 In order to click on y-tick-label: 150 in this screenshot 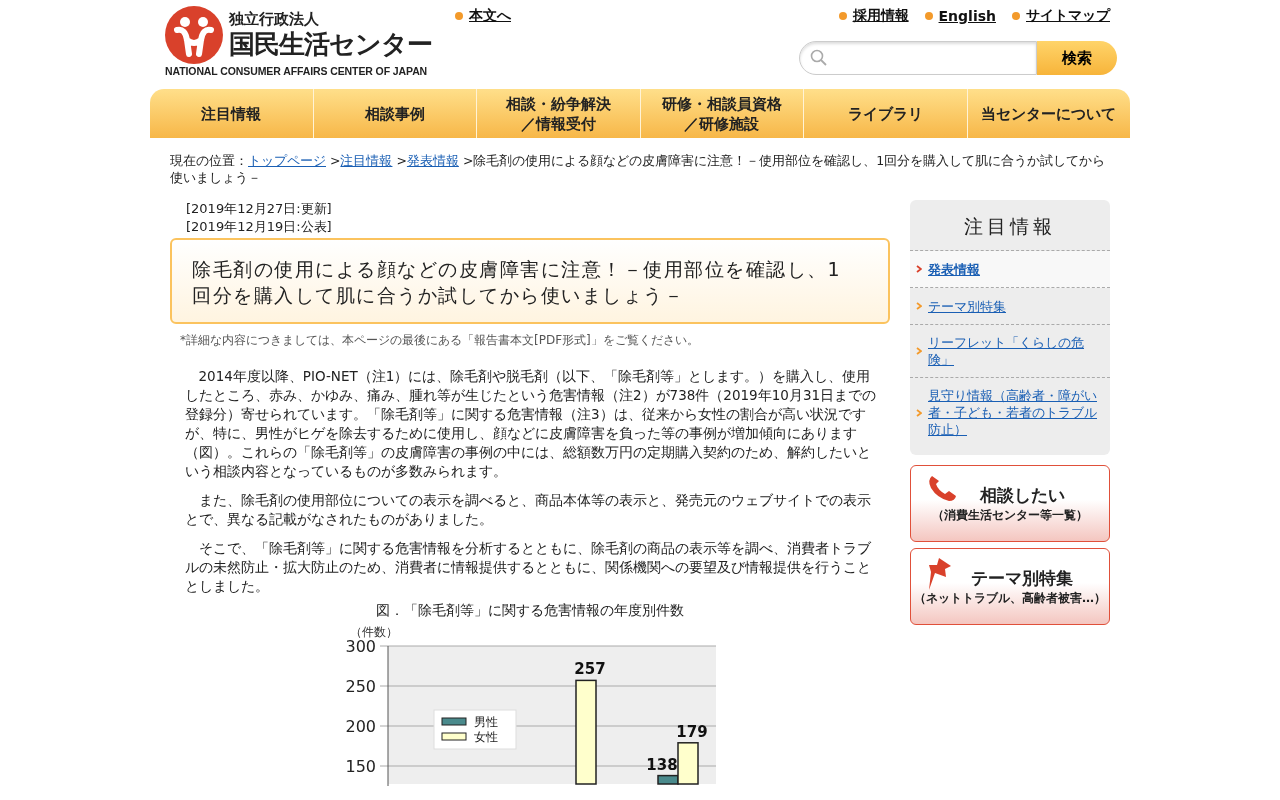, I will do `click(360, 766)`.